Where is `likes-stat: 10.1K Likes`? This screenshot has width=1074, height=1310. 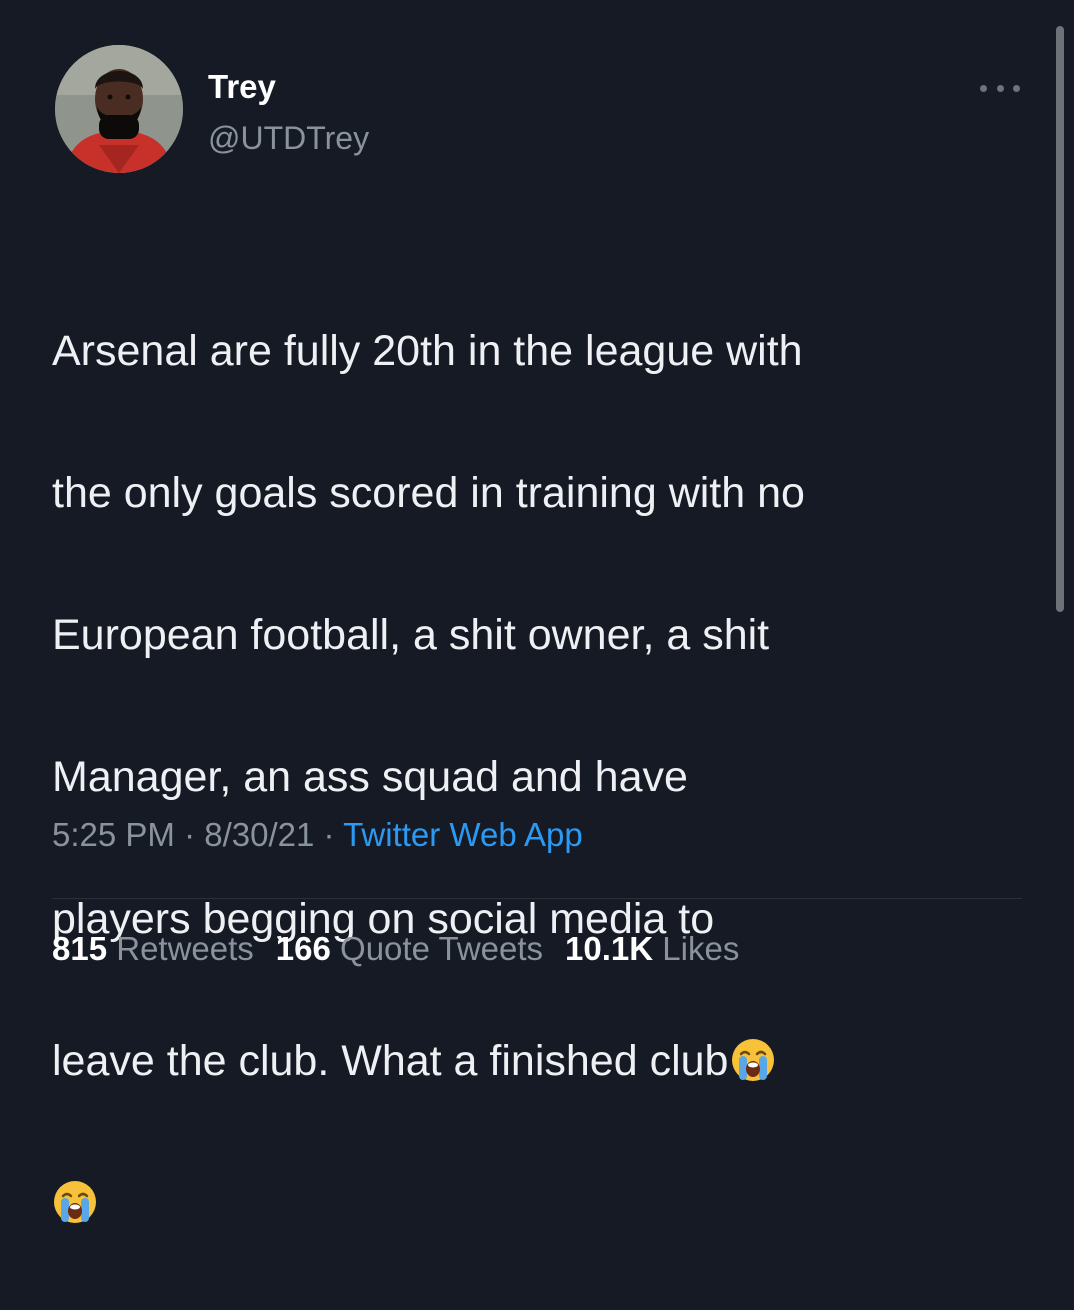
likes-stat: 10.1K Likes is located at coordinates (652, 948).